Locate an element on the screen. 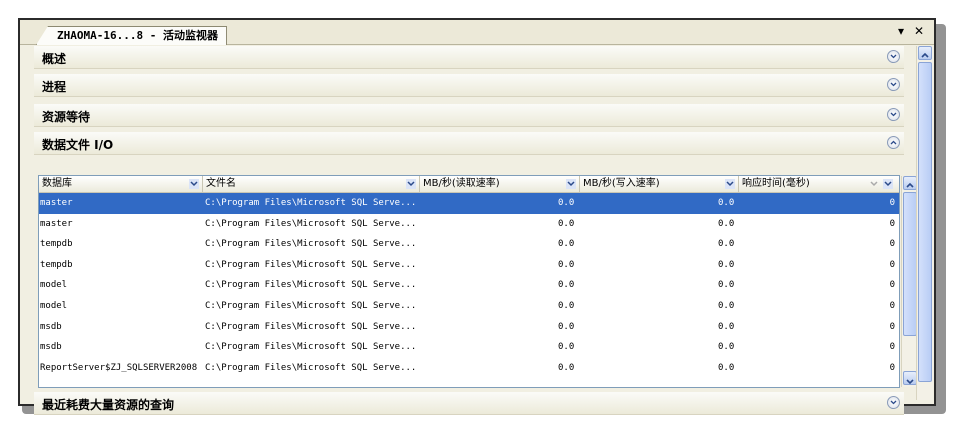 This screenshot has width=960, height=425. window-vertical-scrollbar is located at coordinates (924, 223).